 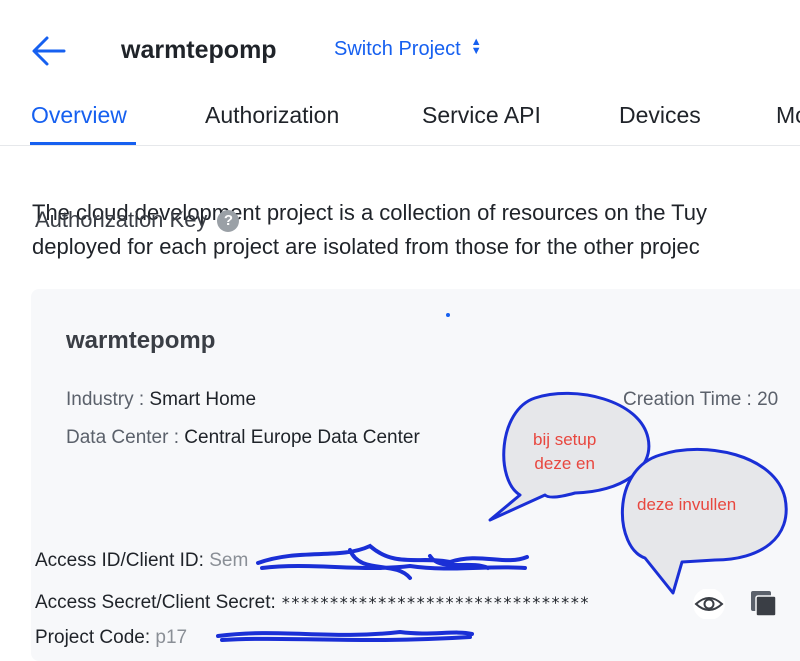 I want to click on access-id-value: Sem, so click(x=229, y=560).